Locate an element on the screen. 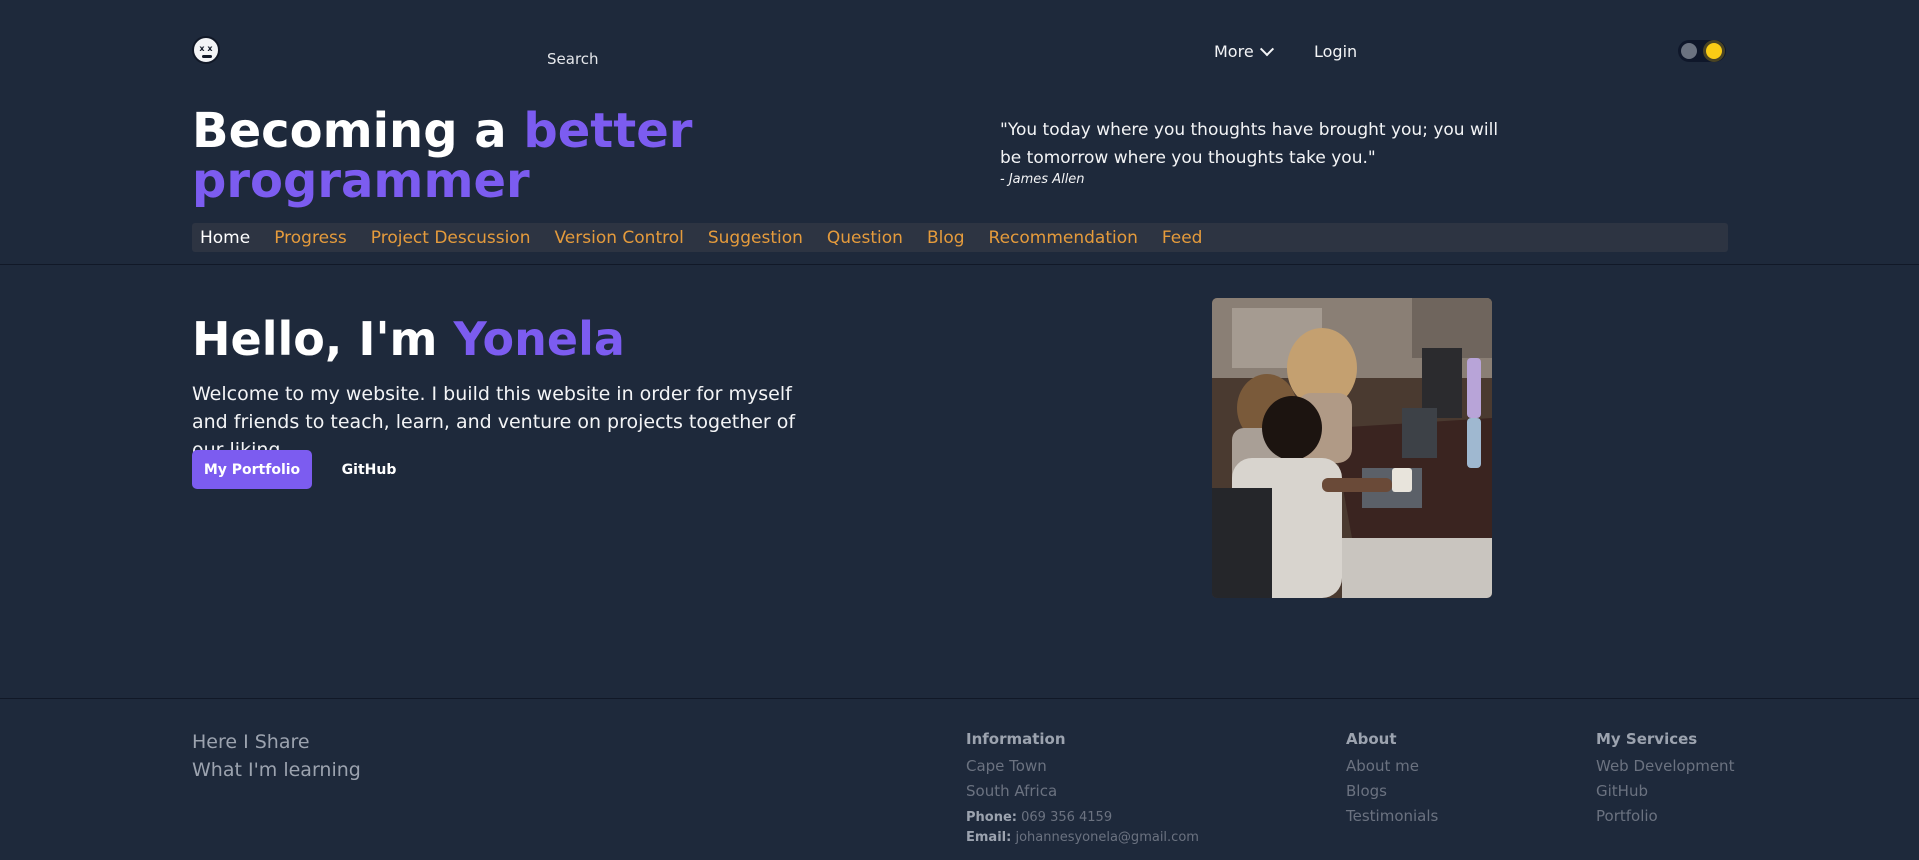  title-text: Becoming a is located at coordinates (358, 131).